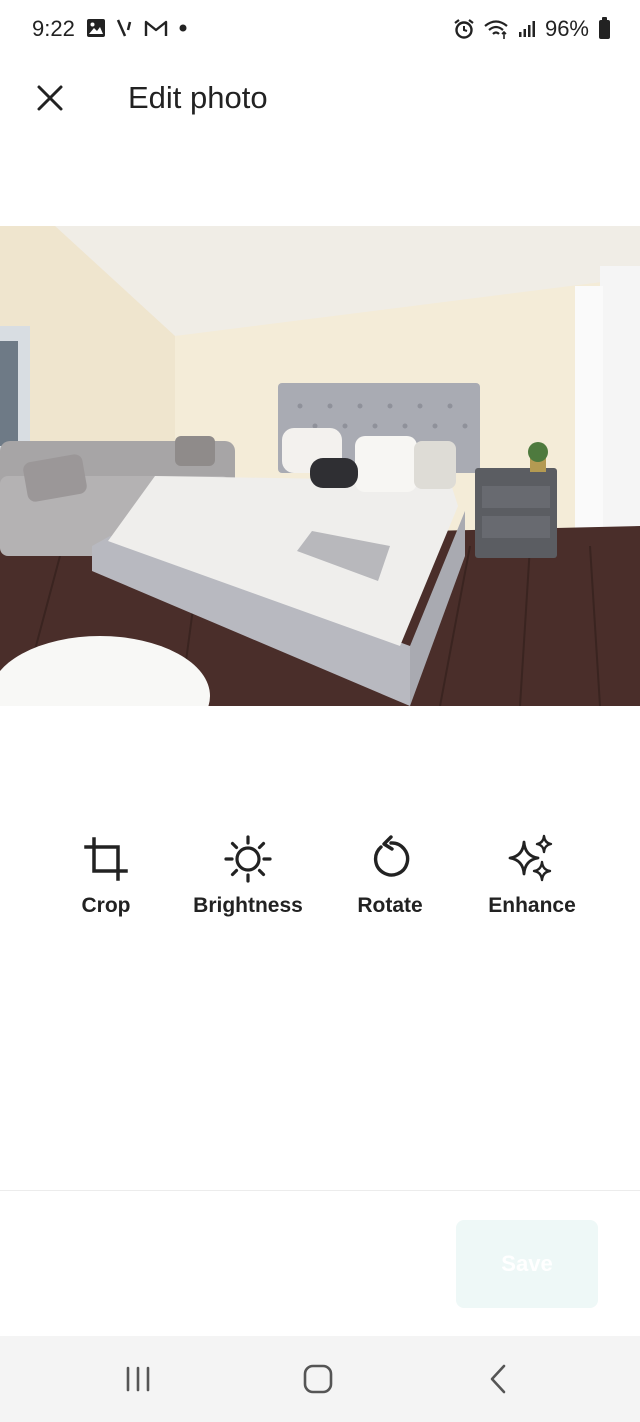 The height and width of the screenshot is (1422, 640). I want to click on app-header: Edit photo, so click(320, 98).